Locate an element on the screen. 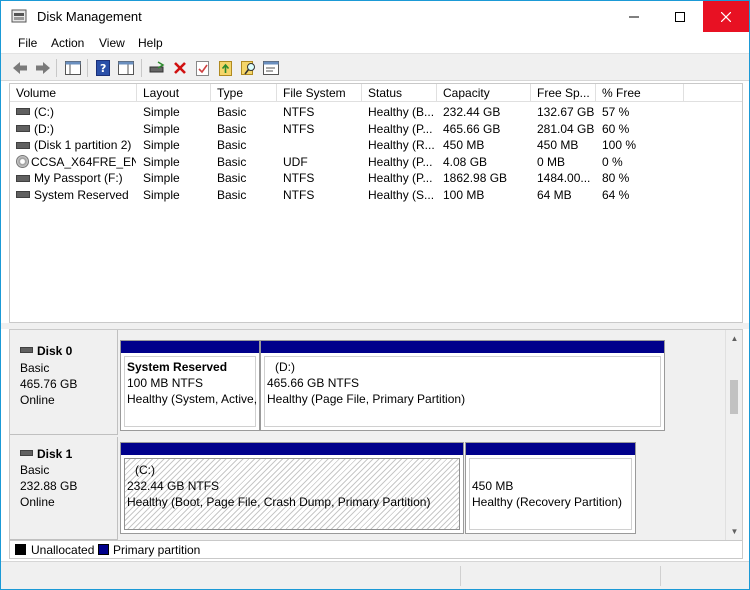 The height and width of the screenshot is (590, 750). volume-cell-free: 0 MB is located at coordinates (551, 161).